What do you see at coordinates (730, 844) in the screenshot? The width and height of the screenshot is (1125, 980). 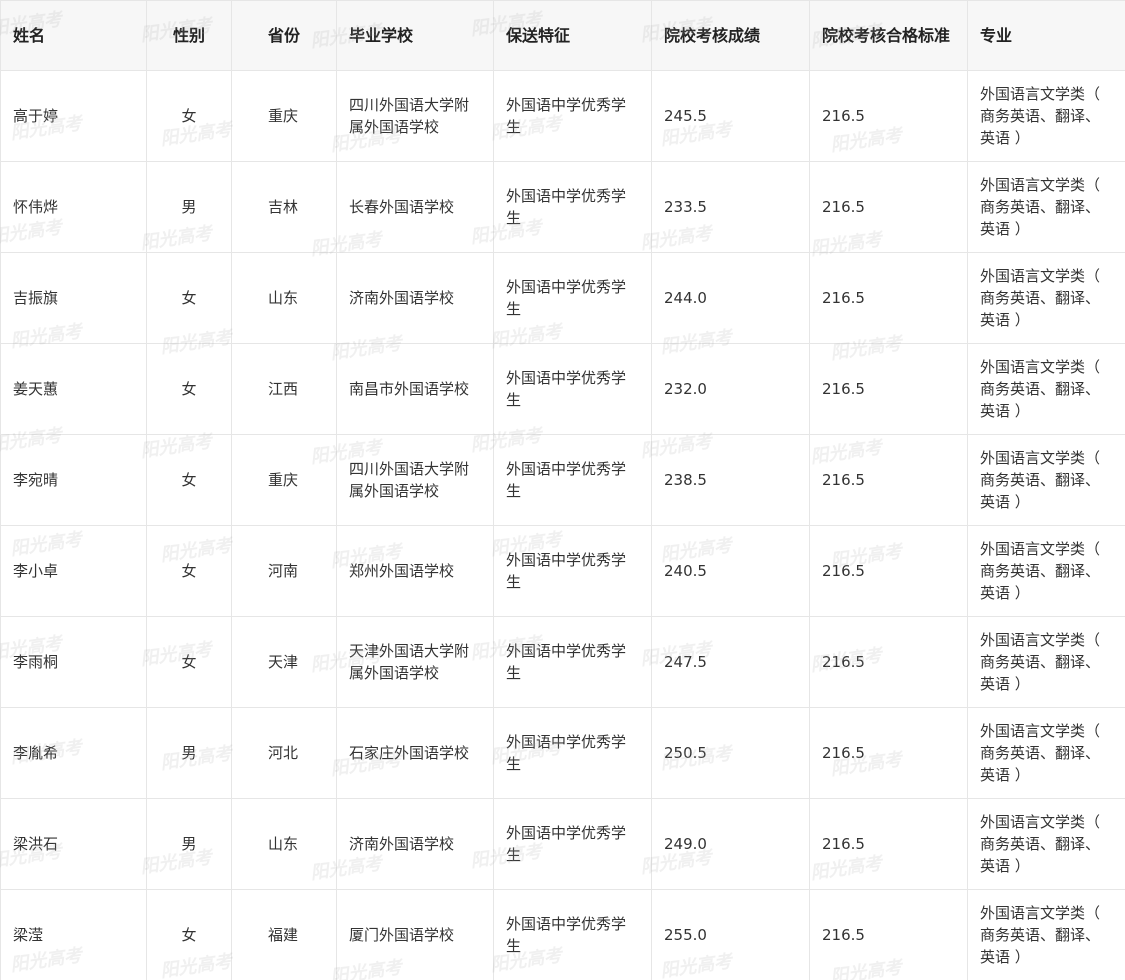 I see `cell-score: 249.0` at bounding box center [730, 844].